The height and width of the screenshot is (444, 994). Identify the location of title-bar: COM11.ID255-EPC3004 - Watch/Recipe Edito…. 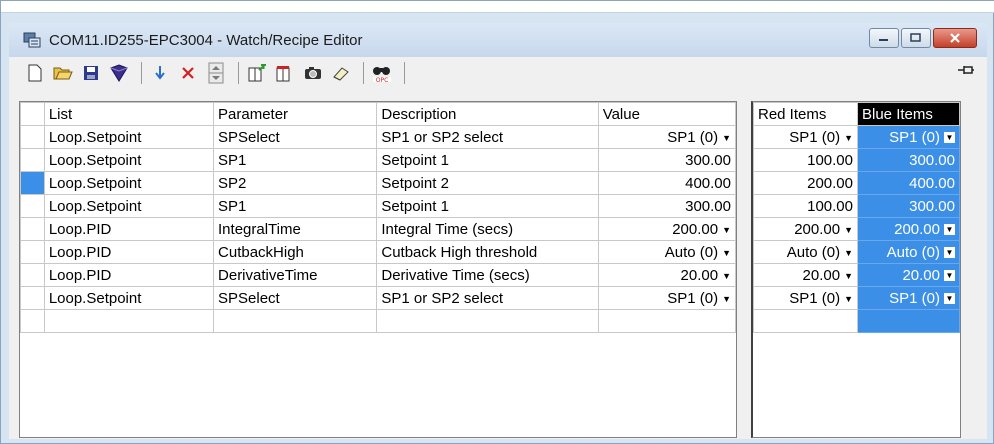
(498, 40).